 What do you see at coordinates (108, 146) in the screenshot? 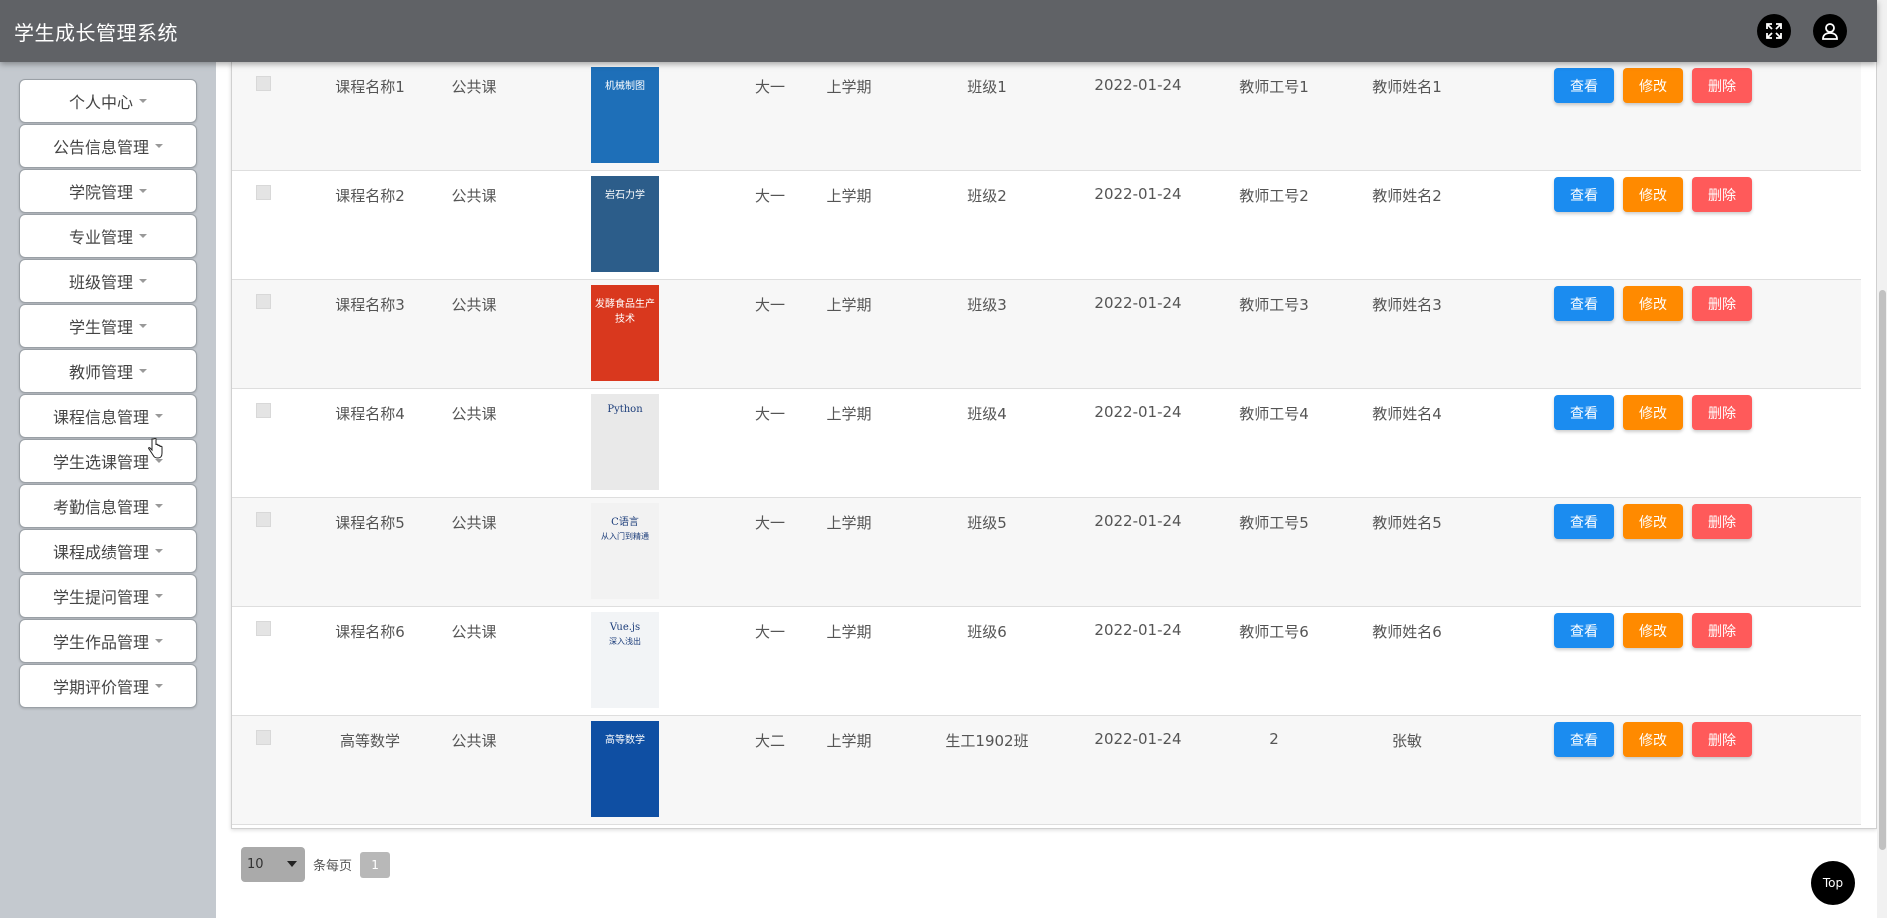
I see `sidebar-item-announcements: 公告信息管理` at bounding box center [108, 146].